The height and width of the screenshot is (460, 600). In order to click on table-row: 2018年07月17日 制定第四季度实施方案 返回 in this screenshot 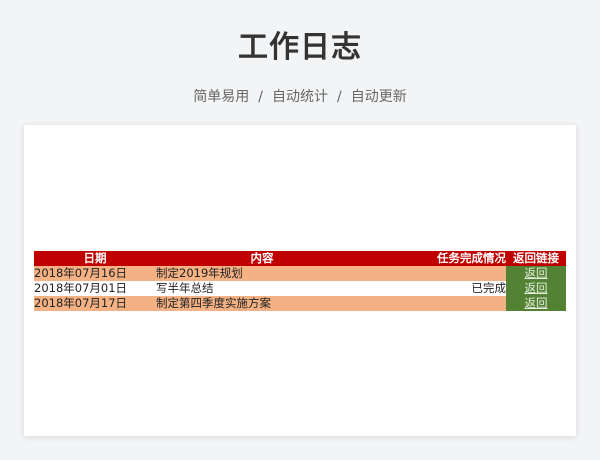, I will do `click(300, 303)`.